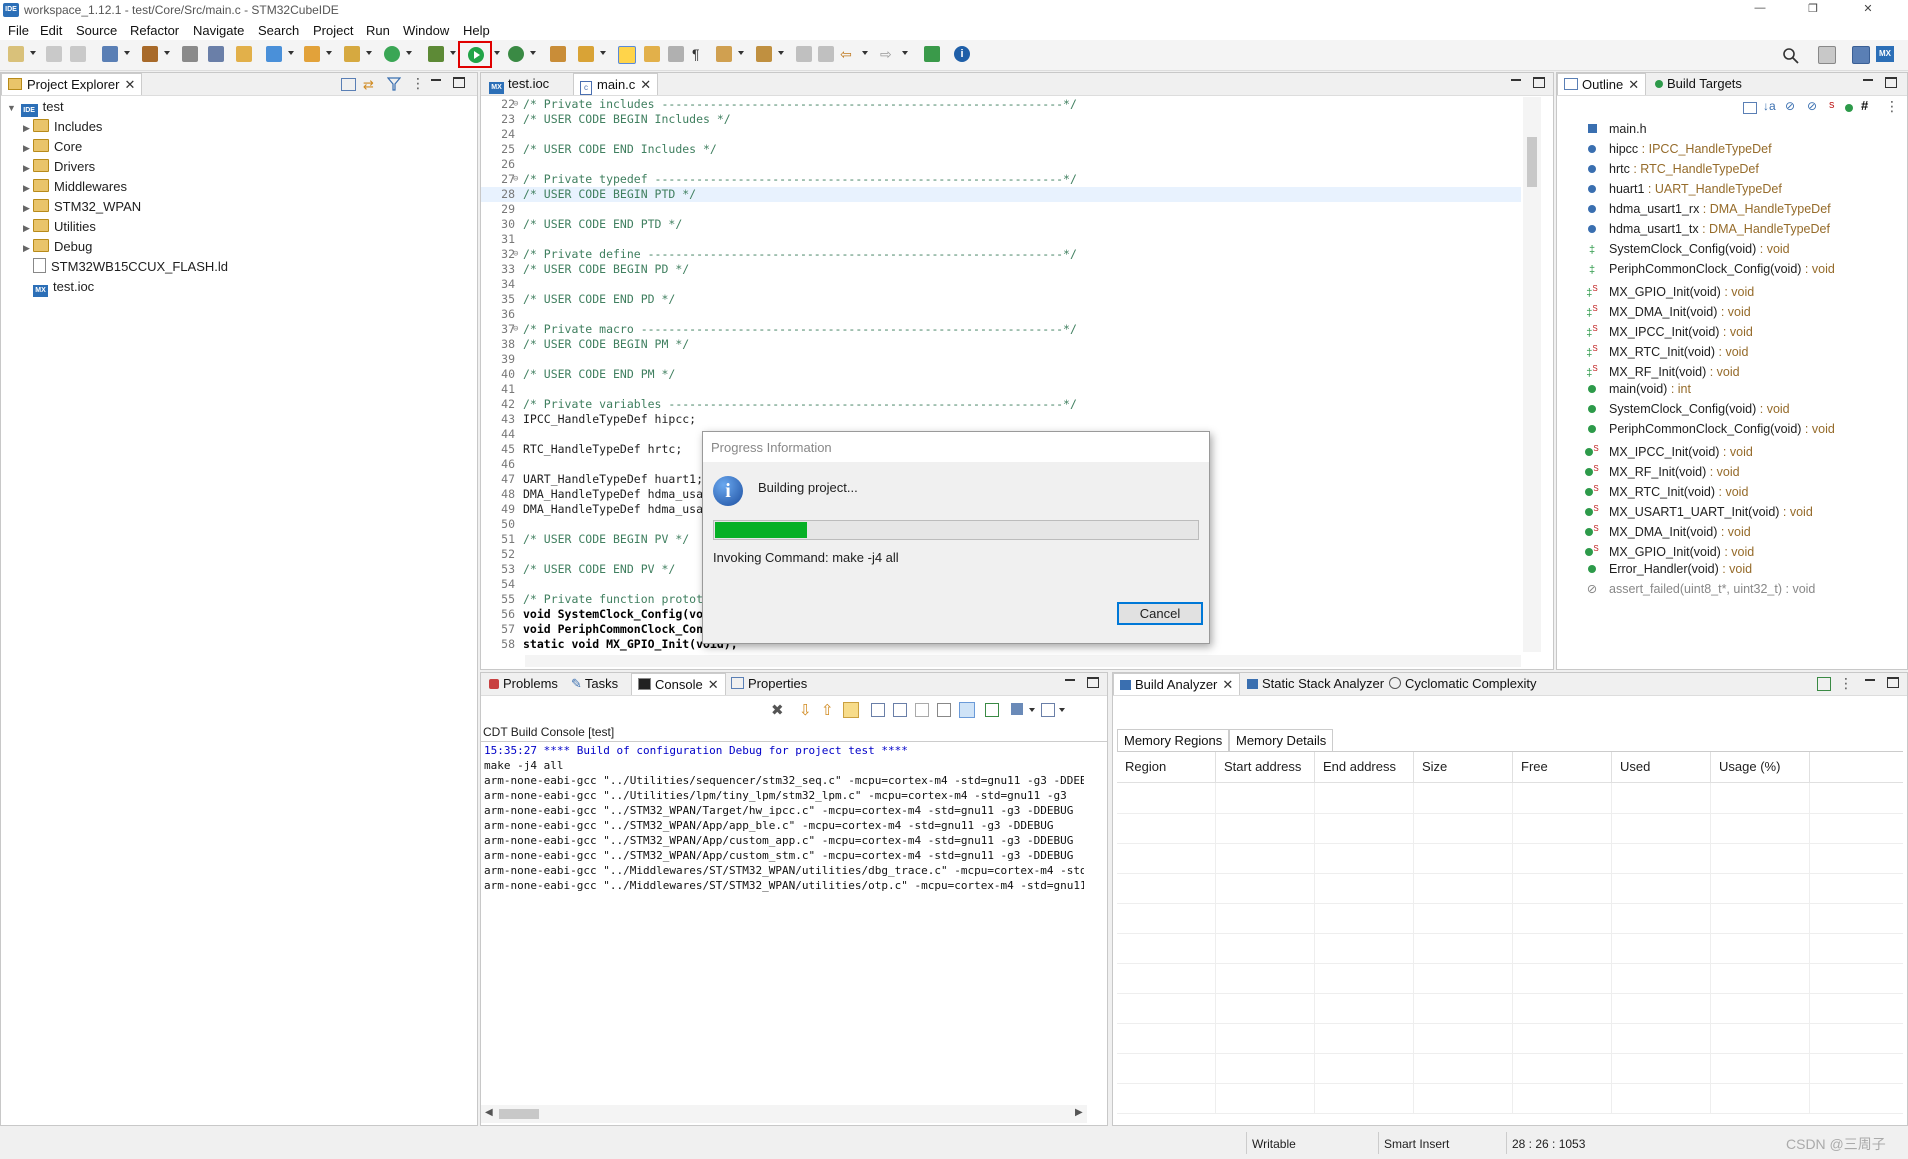 The image size is (1908, 1159). I want to click on tab-build-analyzer: Build Analyzer ✕, so click(1177, 684).